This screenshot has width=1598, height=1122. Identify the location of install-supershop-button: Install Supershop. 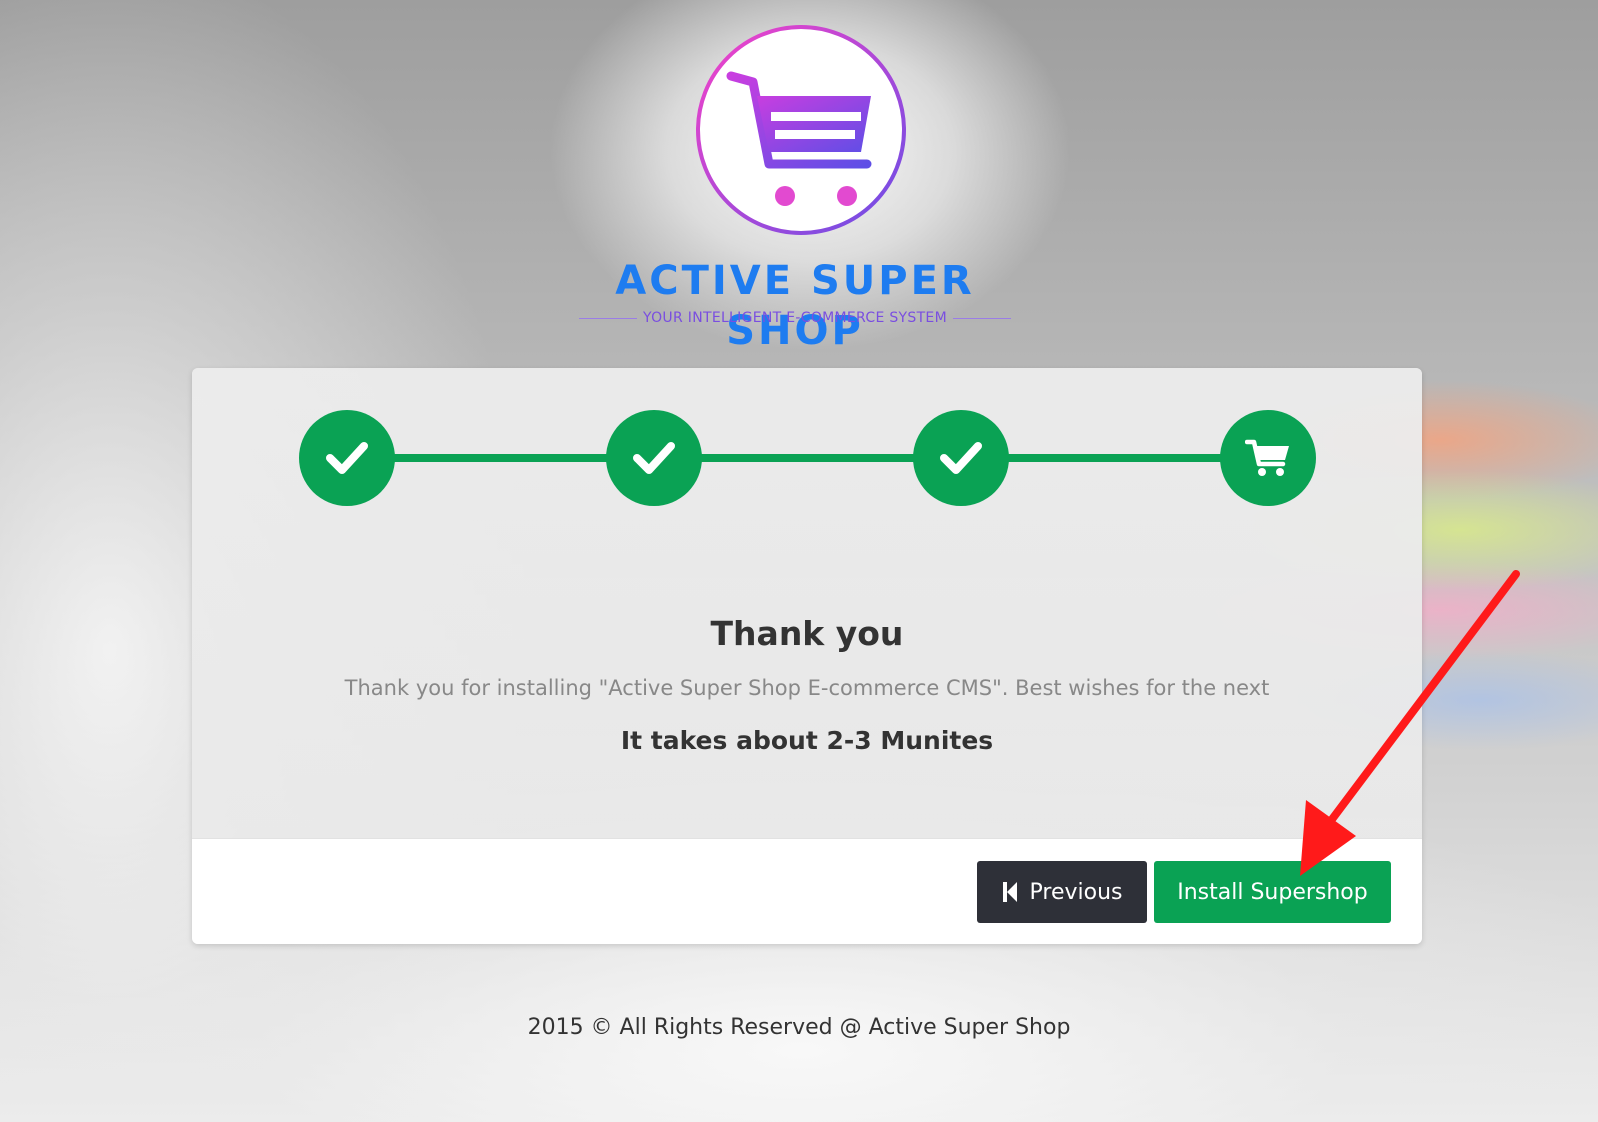
(1272, 892).